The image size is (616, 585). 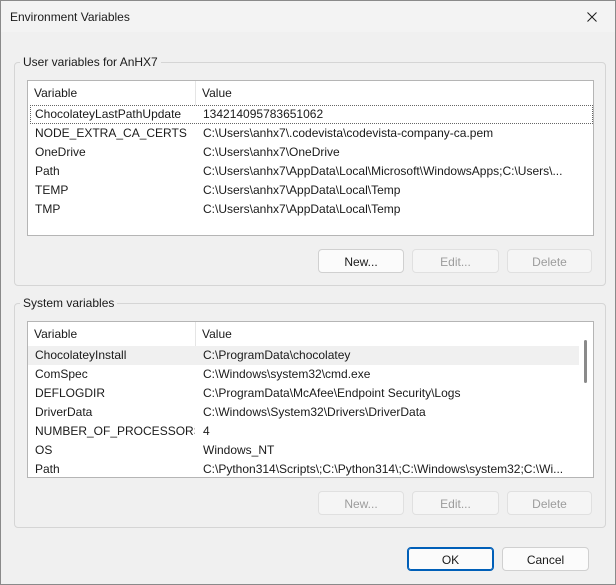 I want to click on table-row: TMP C:\Users\anhx7\AppData\Local\Temp, so click(x=310, y=209).